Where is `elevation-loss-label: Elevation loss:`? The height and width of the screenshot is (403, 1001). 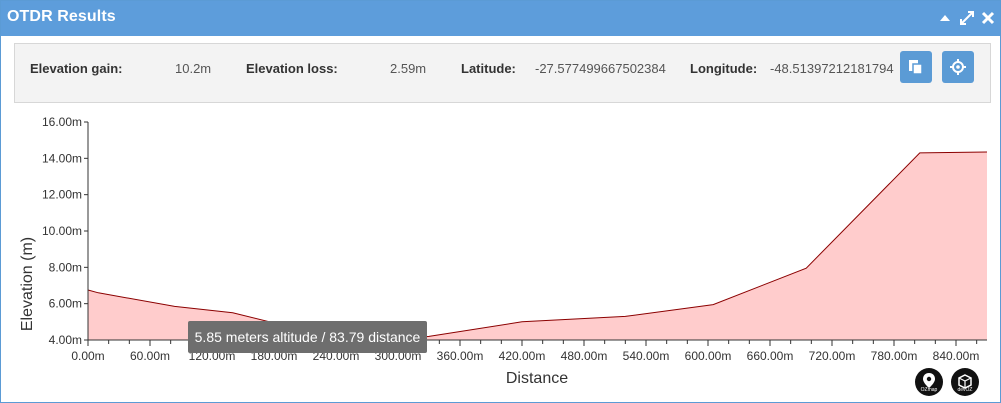
elevation-loss-label: Elevation loss: is located at coordinates (292, 68).